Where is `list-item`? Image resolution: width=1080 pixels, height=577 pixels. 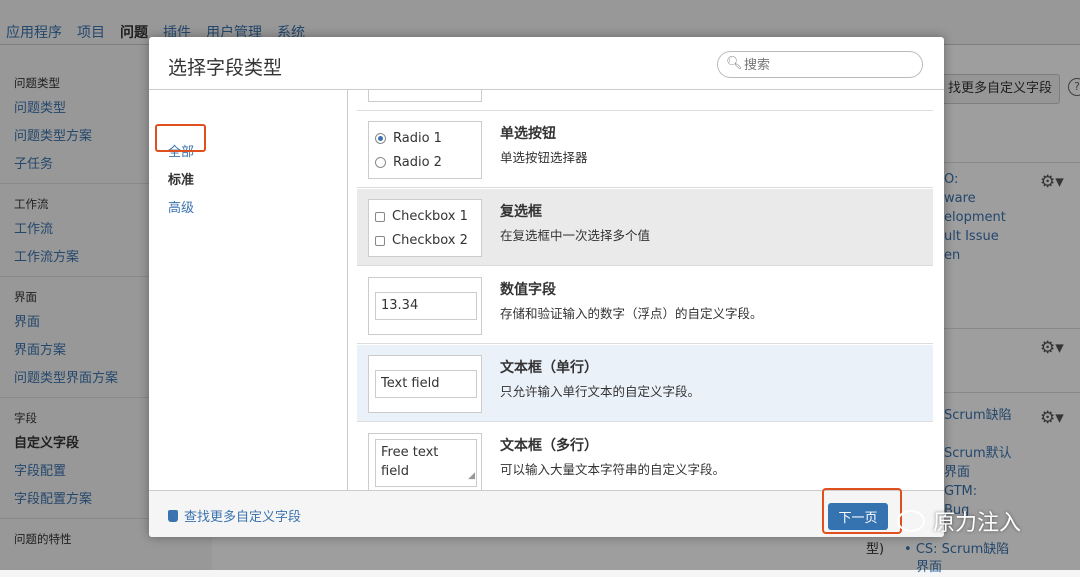 list-item is located at coordinates (645, 100).